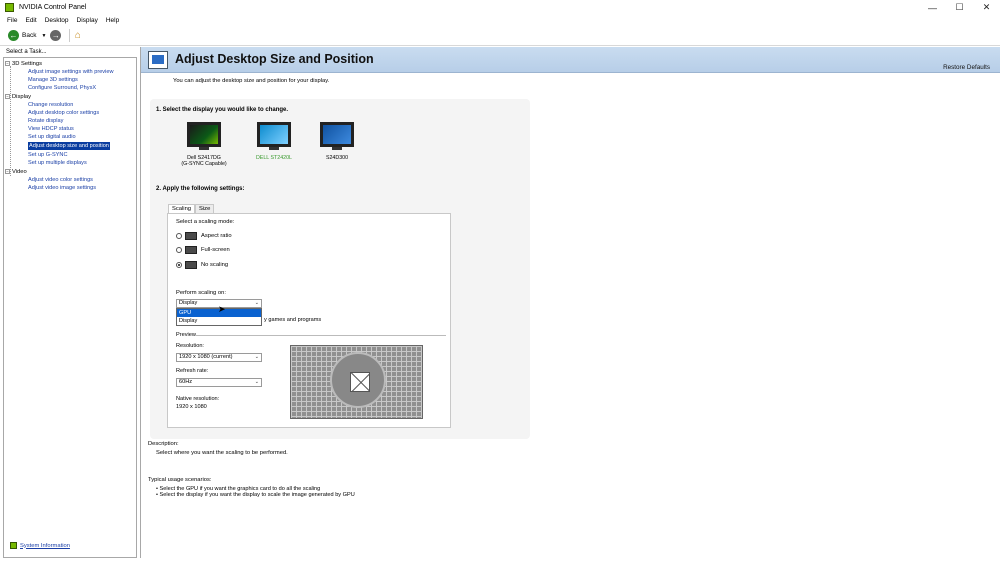  Describe the element at coordinates (30, 20) in the screenshot. I see `menu-edit: Edit` at that location.